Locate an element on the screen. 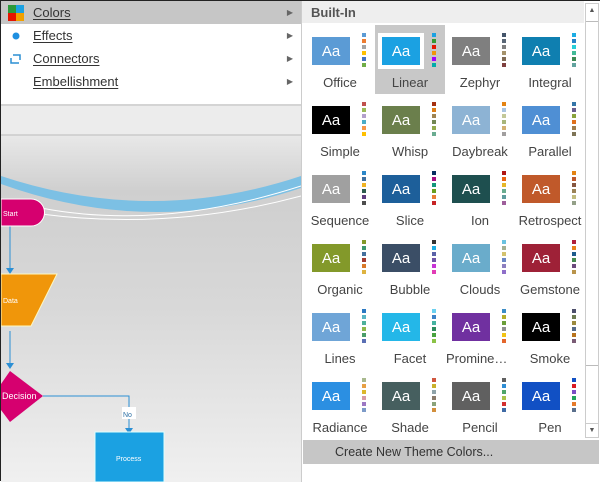 The width and height of the screenshot is (600, 487). theme-bubble: Aa Bubble is located at coordinates (410, 266).